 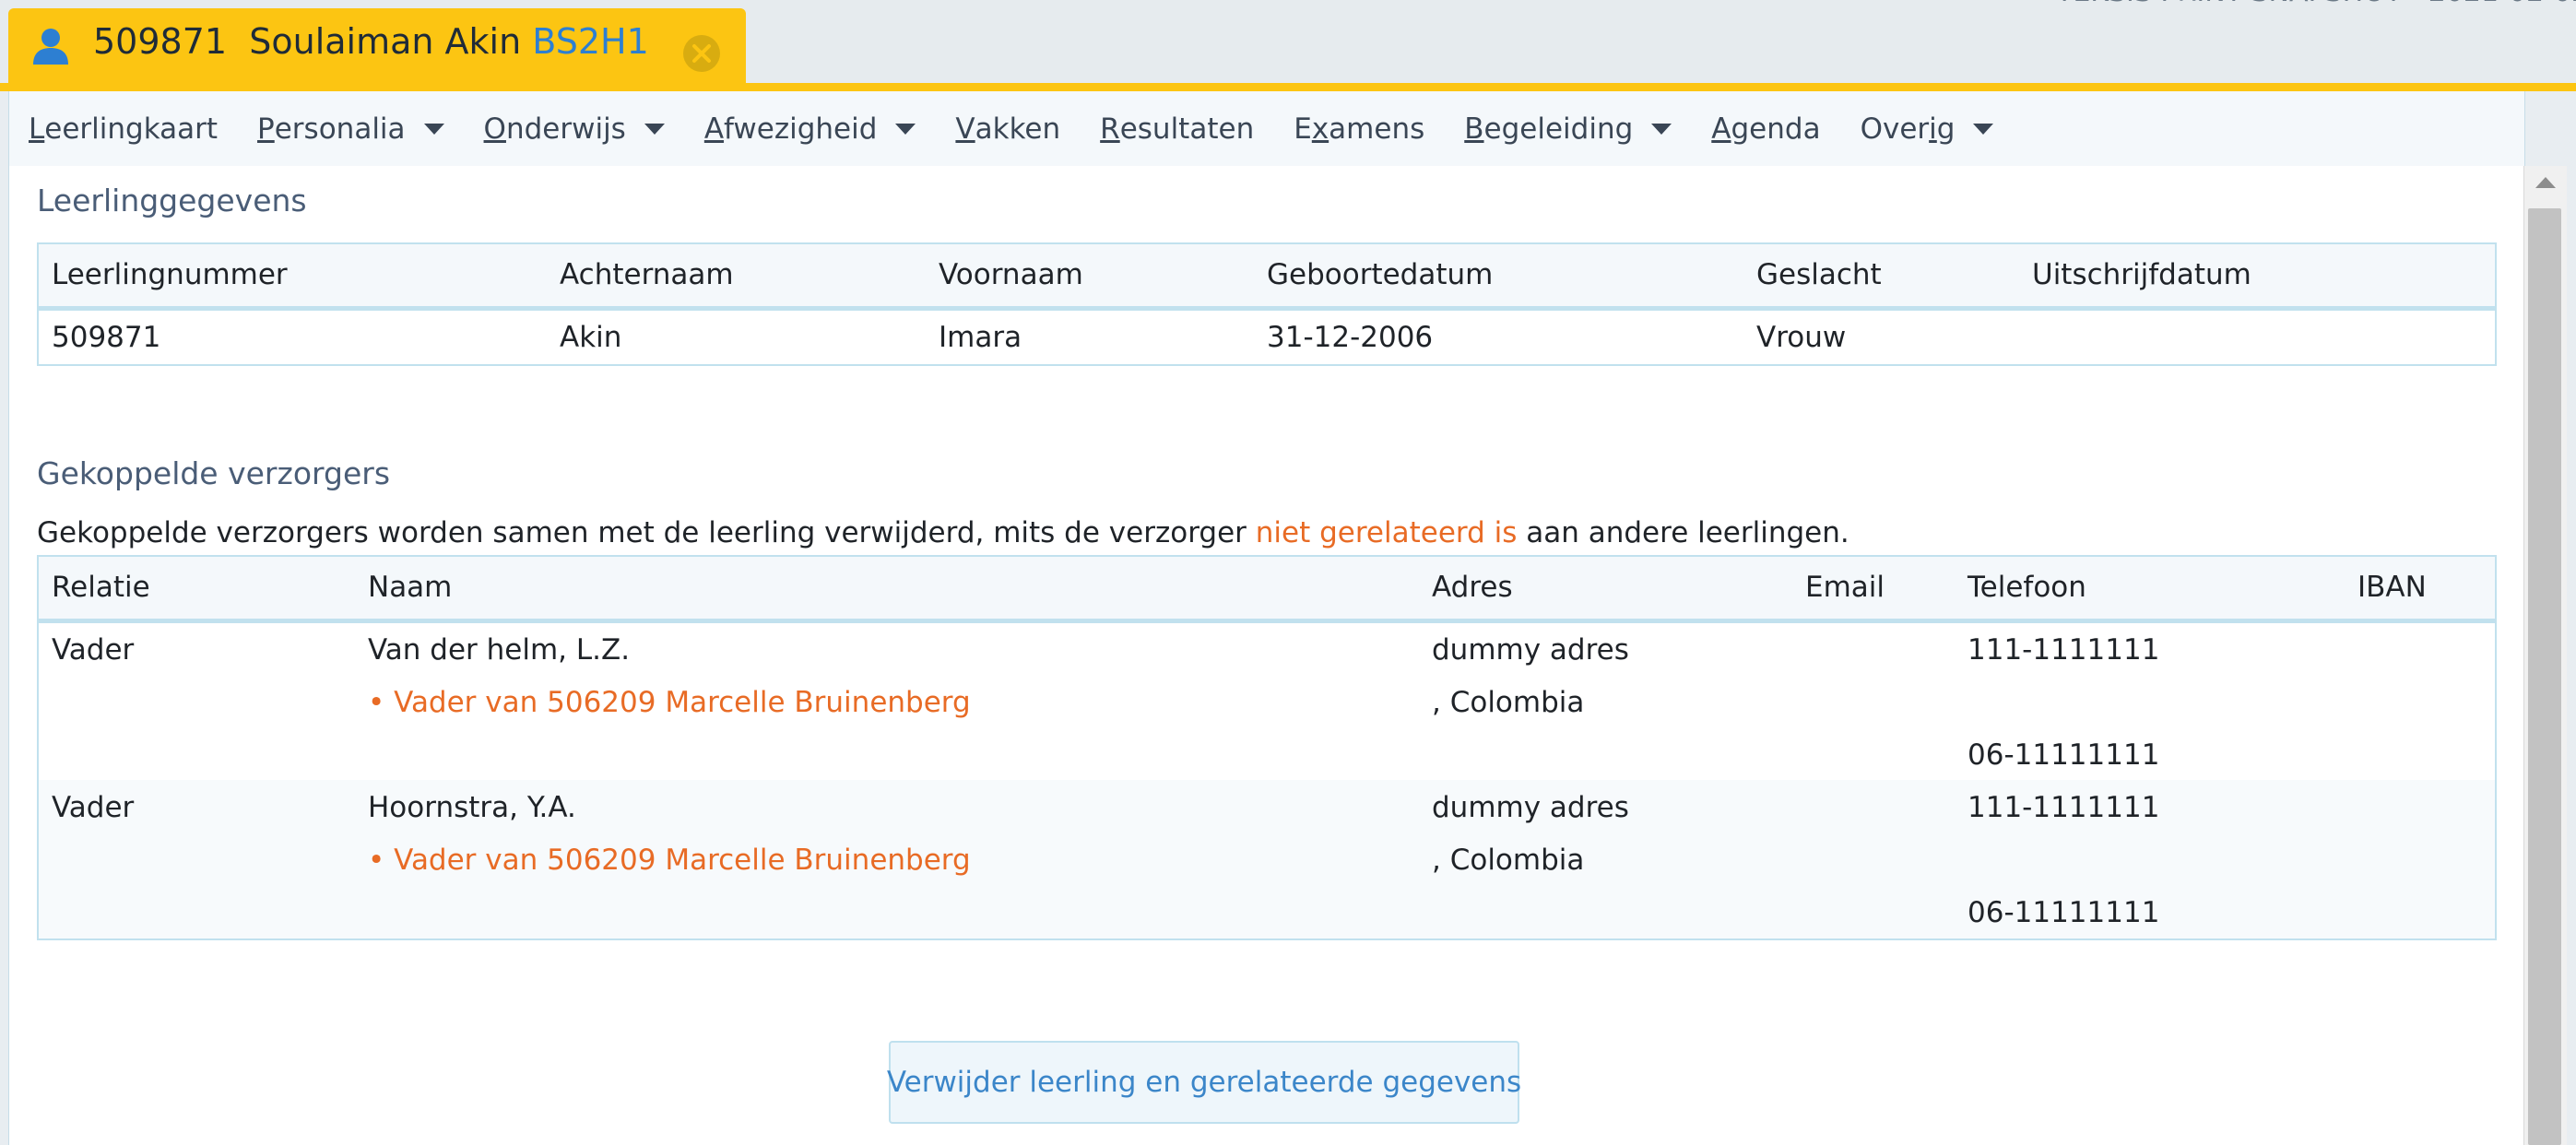 I want to click on menu-agenda: Agenda, so click(x=1766, y=129).